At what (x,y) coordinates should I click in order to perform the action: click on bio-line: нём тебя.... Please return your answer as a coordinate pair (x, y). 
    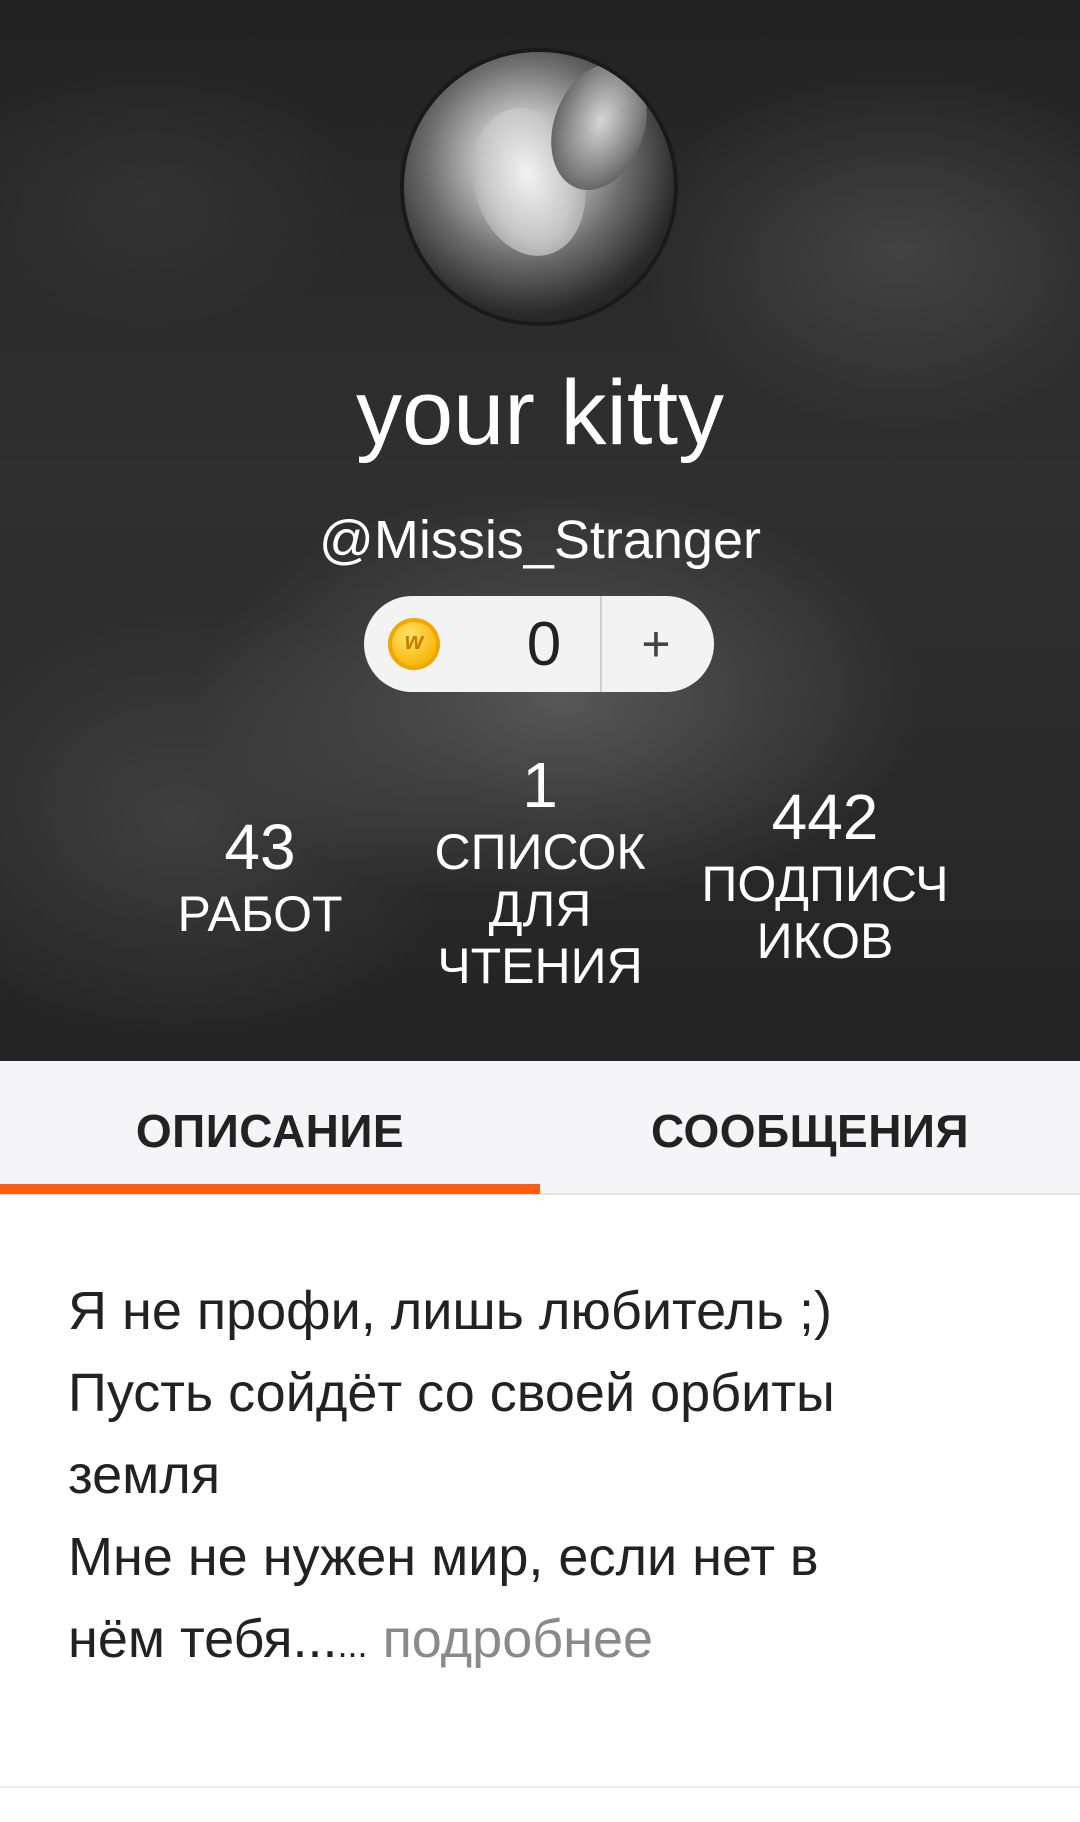
    Looking at the image, I should click on (203, 1639).